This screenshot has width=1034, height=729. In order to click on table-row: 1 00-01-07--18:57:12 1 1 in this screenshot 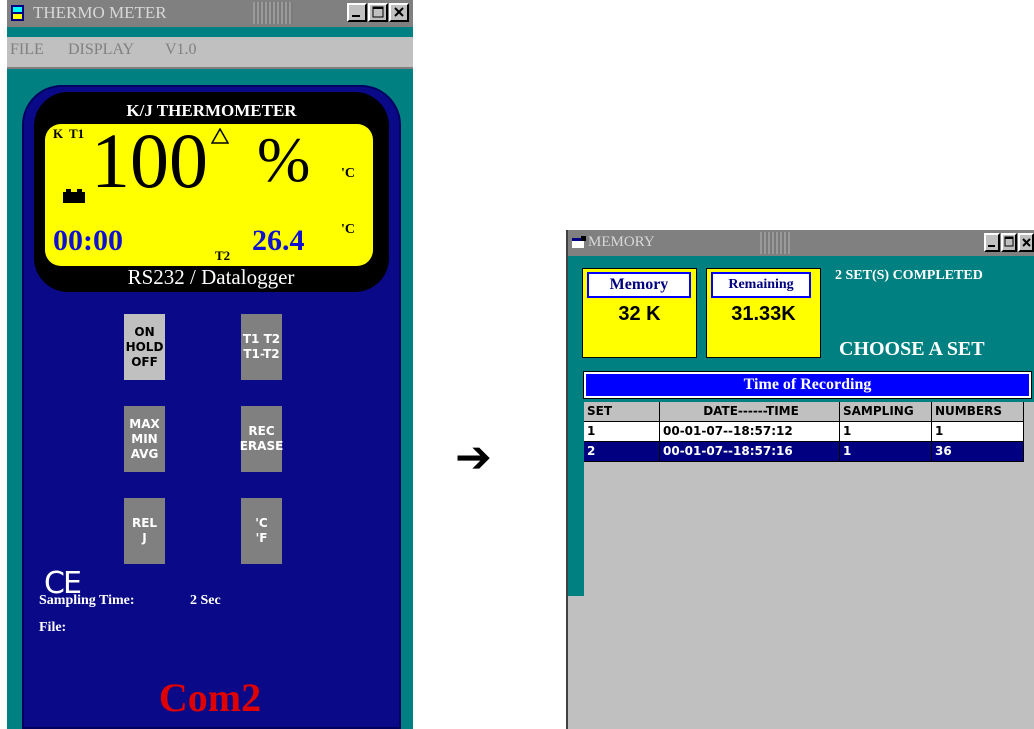, I will do `click(809, 432)`.